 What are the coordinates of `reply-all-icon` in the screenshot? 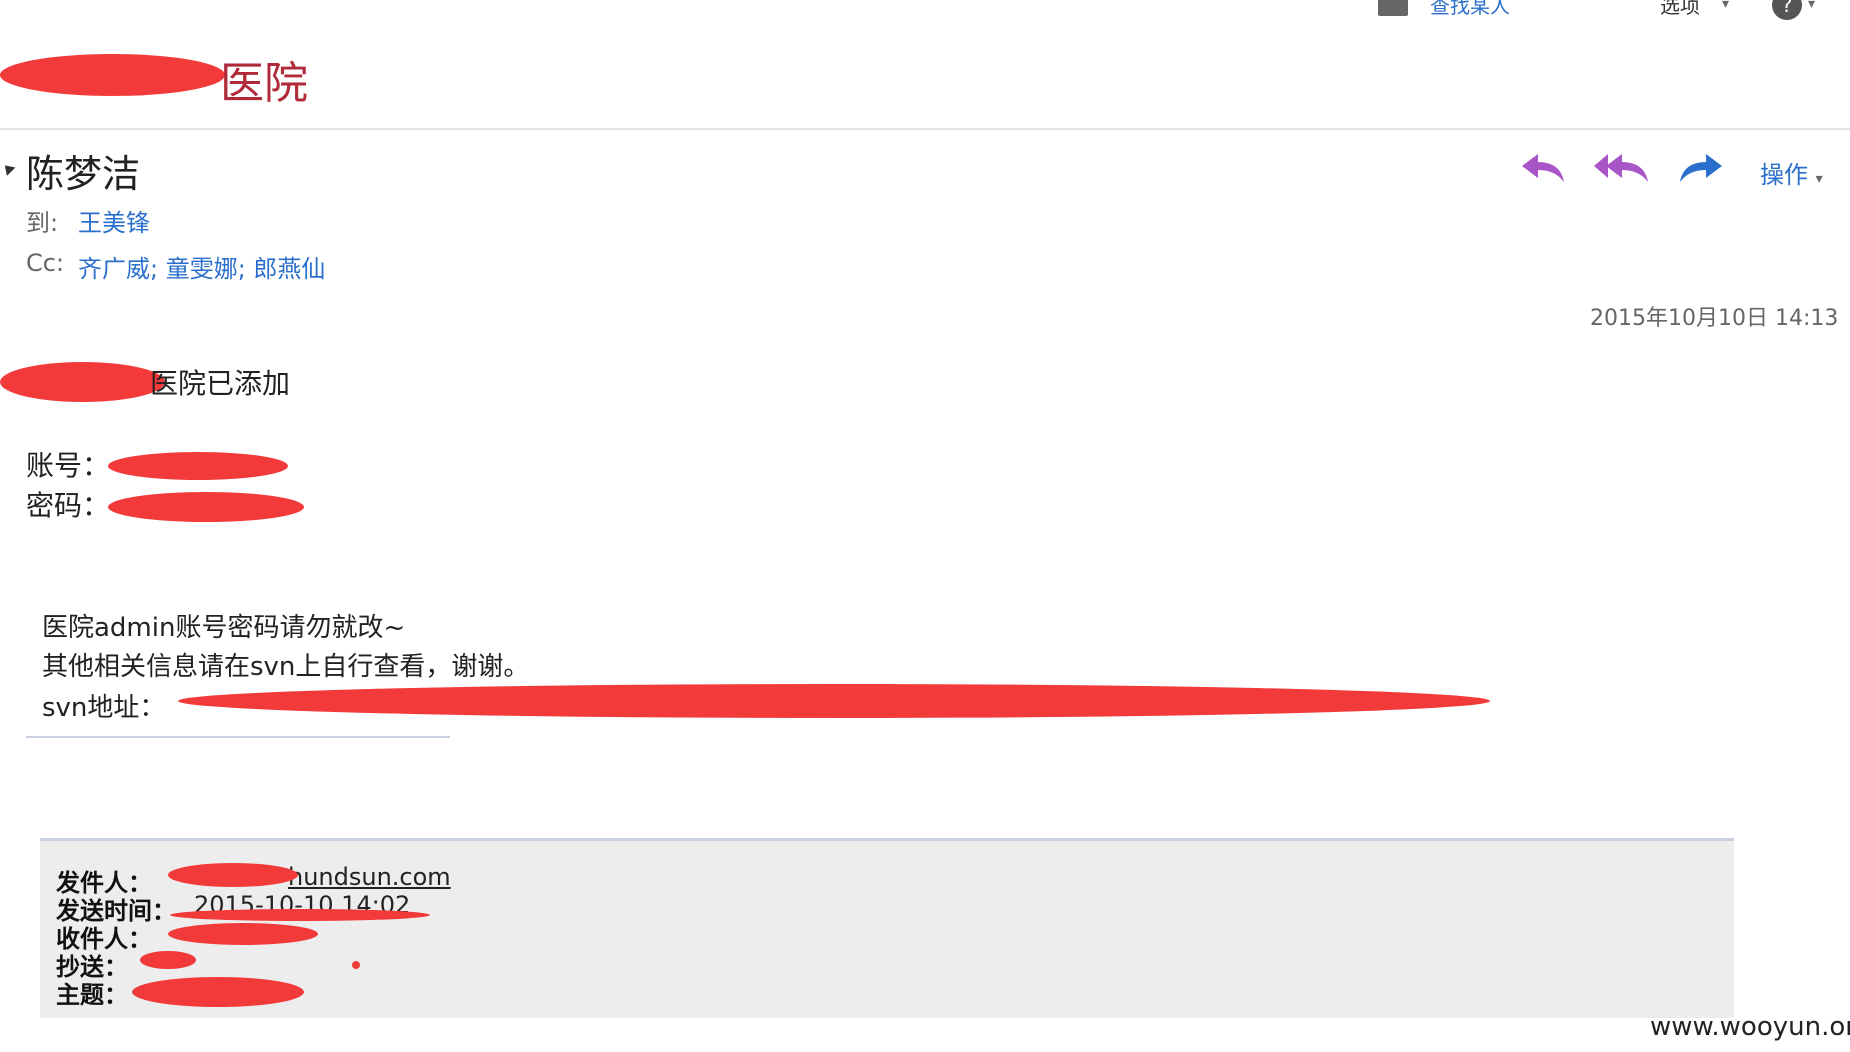 It's located at (1621, 168).